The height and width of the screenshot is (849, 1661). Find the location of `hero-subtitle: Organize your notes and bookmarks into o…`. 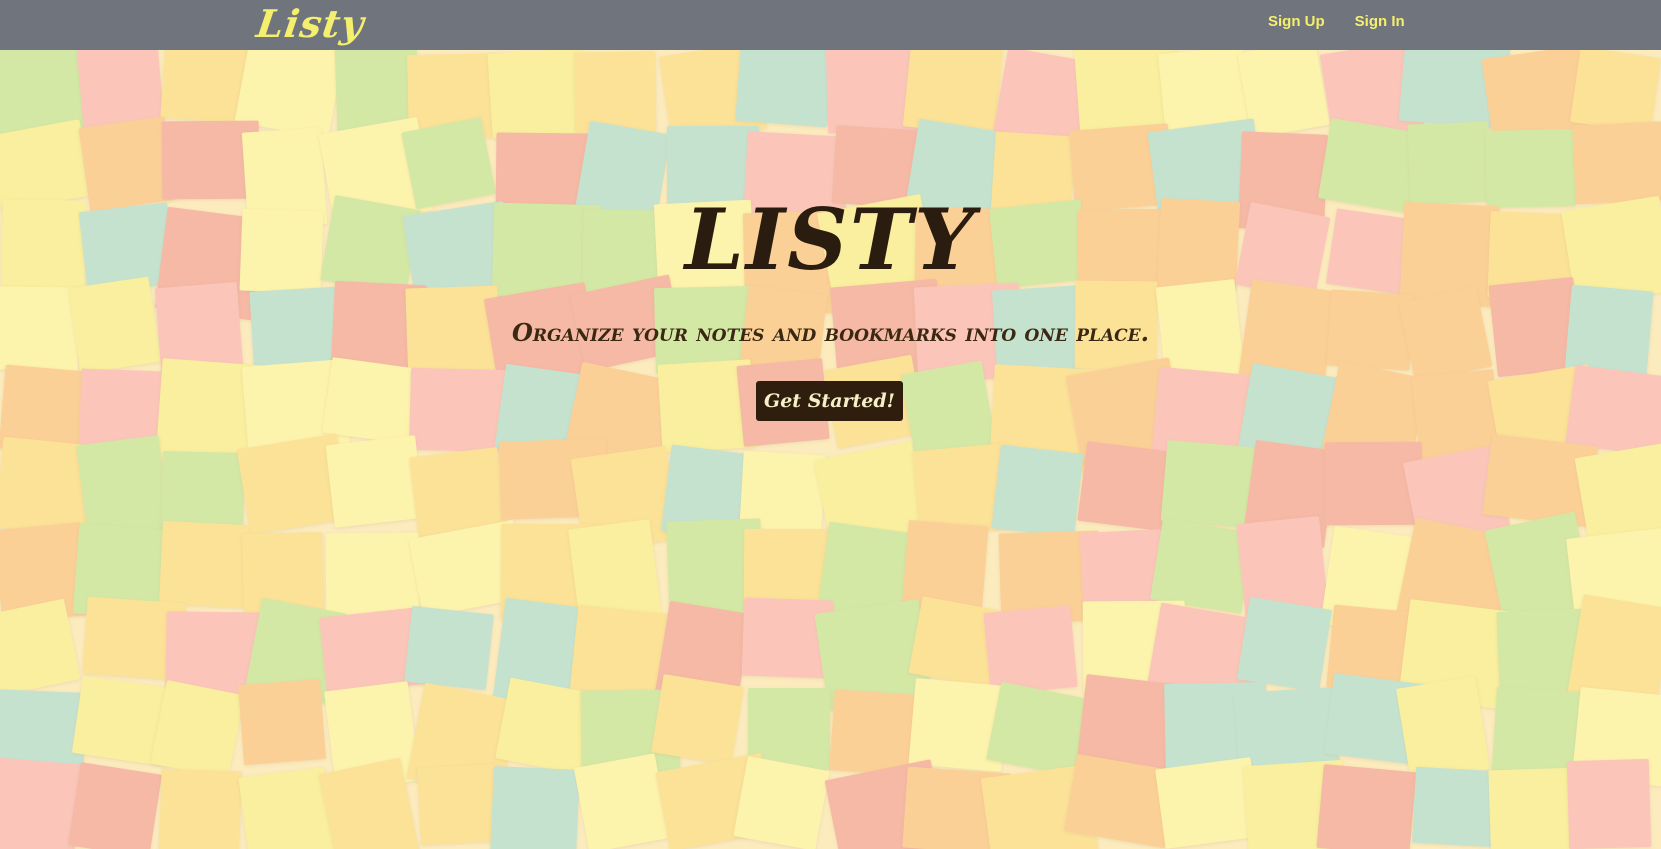

hero-subtitle: Organize your notes and bookmarks into o… is located at coordinates (830, 332).